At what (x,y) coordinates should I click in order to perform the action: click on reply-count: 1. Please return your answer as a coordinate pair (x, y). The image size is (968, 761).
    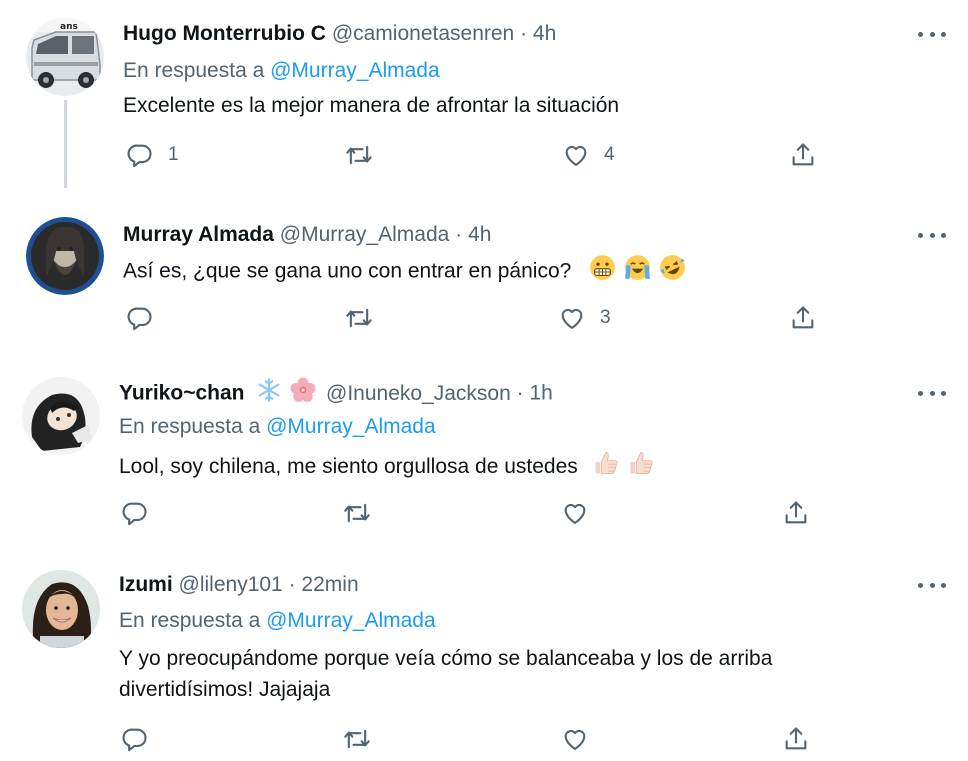
    Looking at the image, I should click on (173, 154).